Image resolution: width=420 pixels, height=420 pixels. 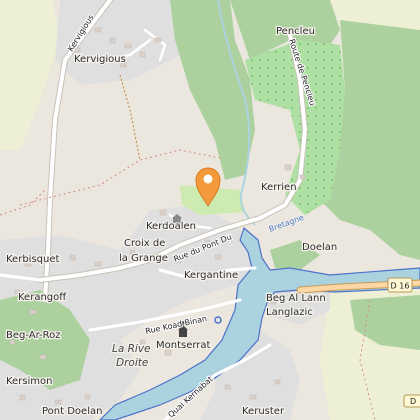 What do you see at coordinates (32, 259) in the screenshot?
I see `place-label-kerbisquet: Kerbisquet` at bounding box center [32, 259].